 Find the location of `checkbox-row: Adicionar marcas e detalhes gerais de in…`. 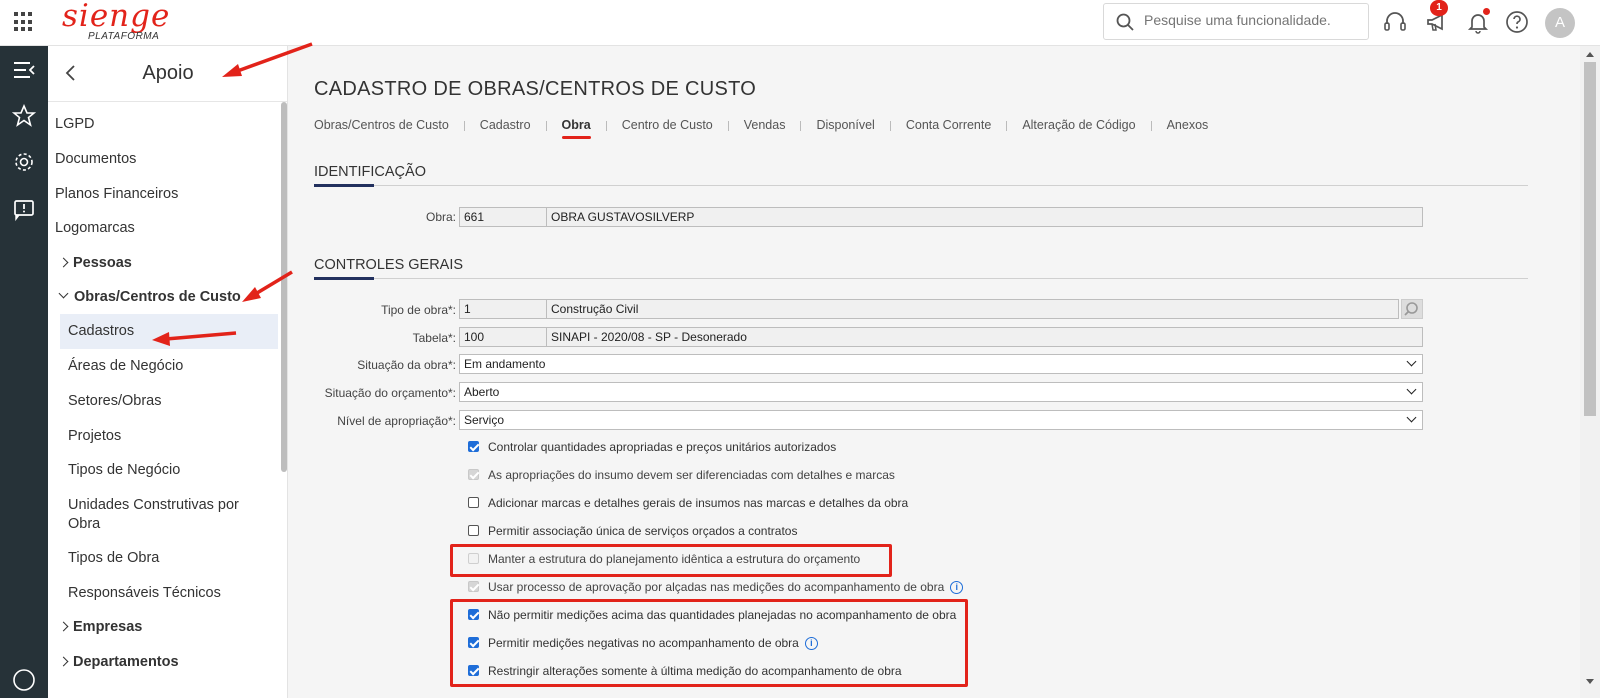

checkbox-row: Adicionar marcas e detalhes gerais de in… is located at coordinates (688, 504).